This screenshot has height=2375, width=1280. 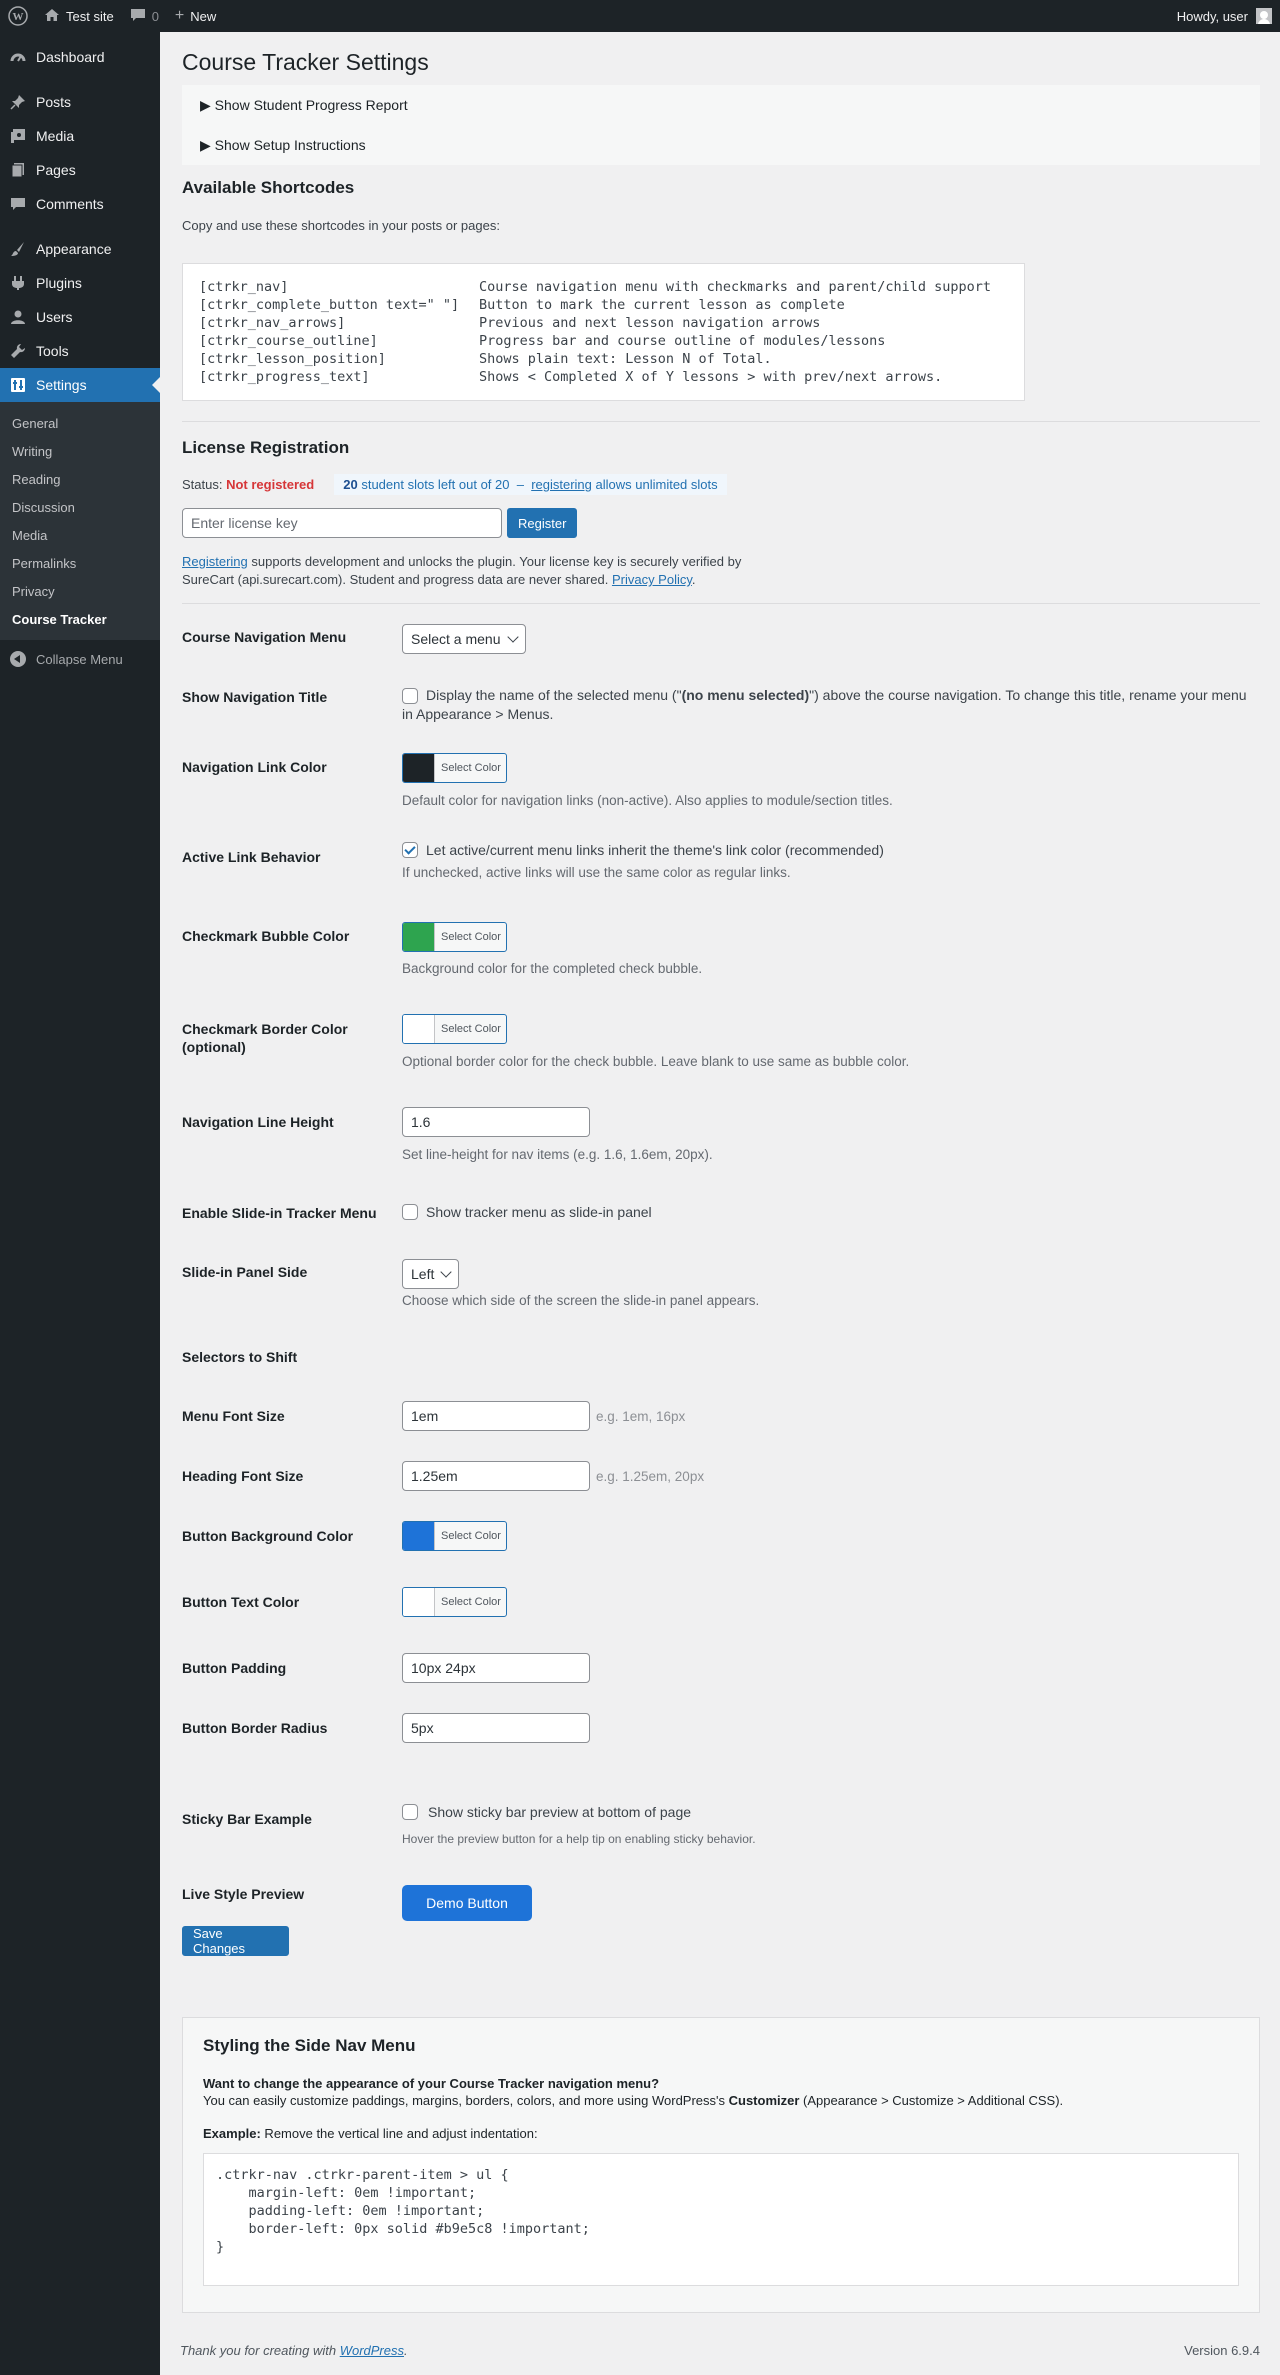 What do you see at coordinates (80, 619) in the screenshot?
I see `submenu-item-course-tracker: Course Tracker` at bounding box center [80, 619].